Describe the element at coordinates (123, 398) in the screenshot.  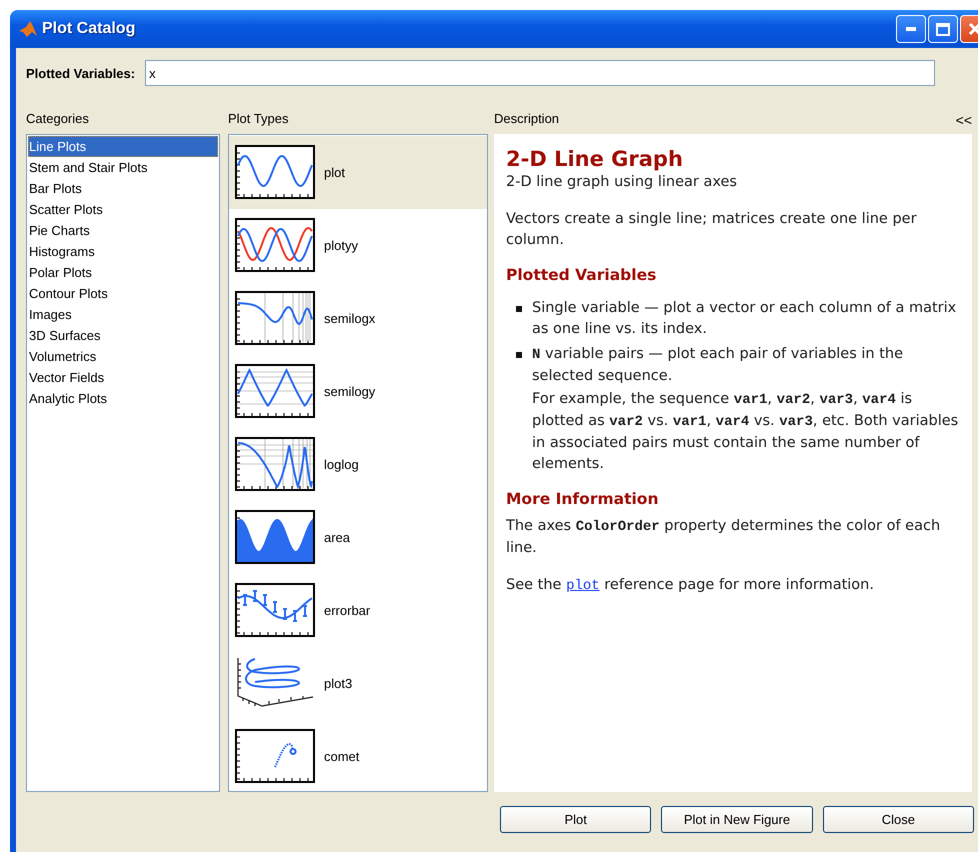
I see `category-item: Analytic Plots` at that location.